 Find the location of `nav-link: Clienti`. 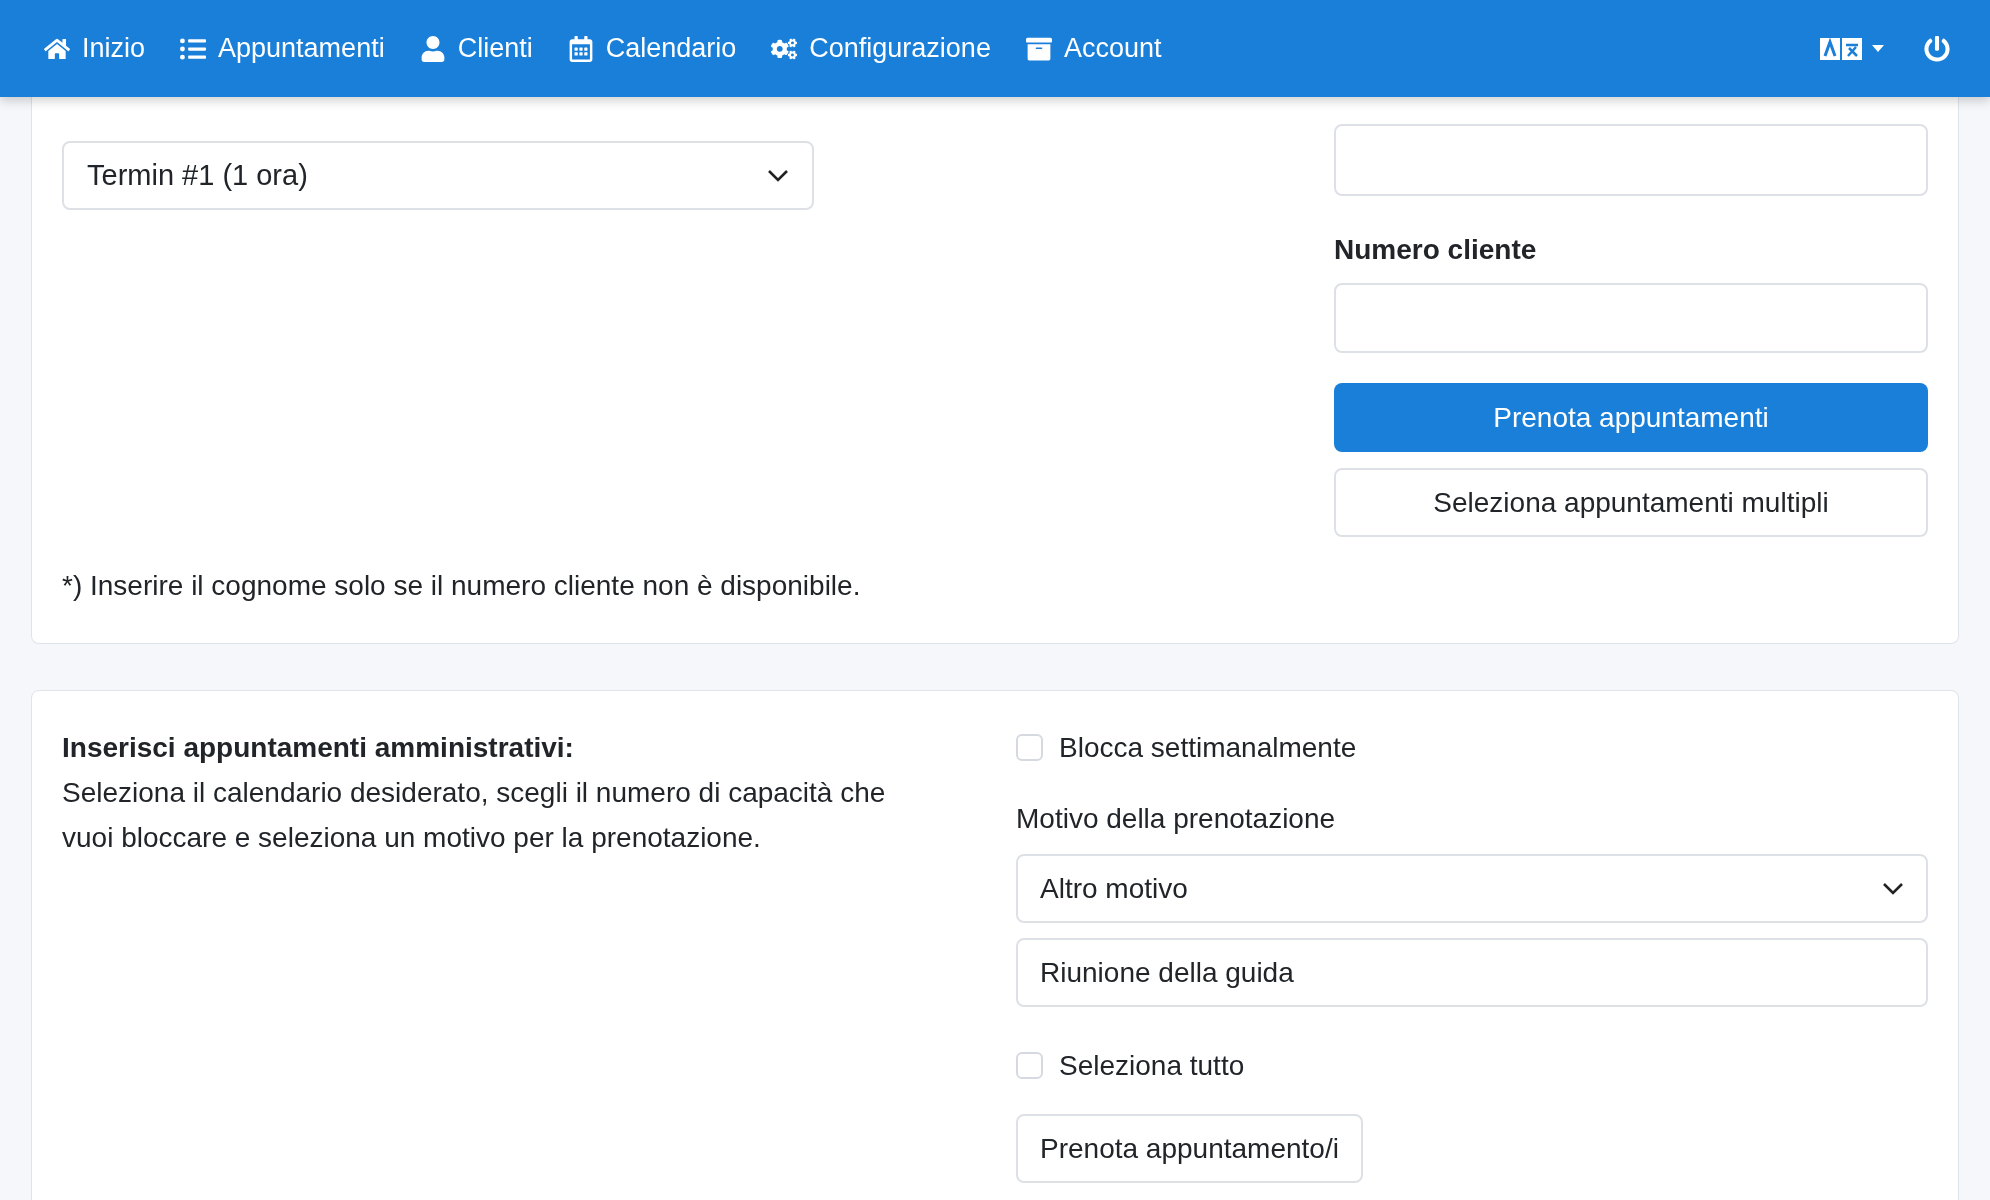

nav-link: Clienti is located at coordinates (476, 48).